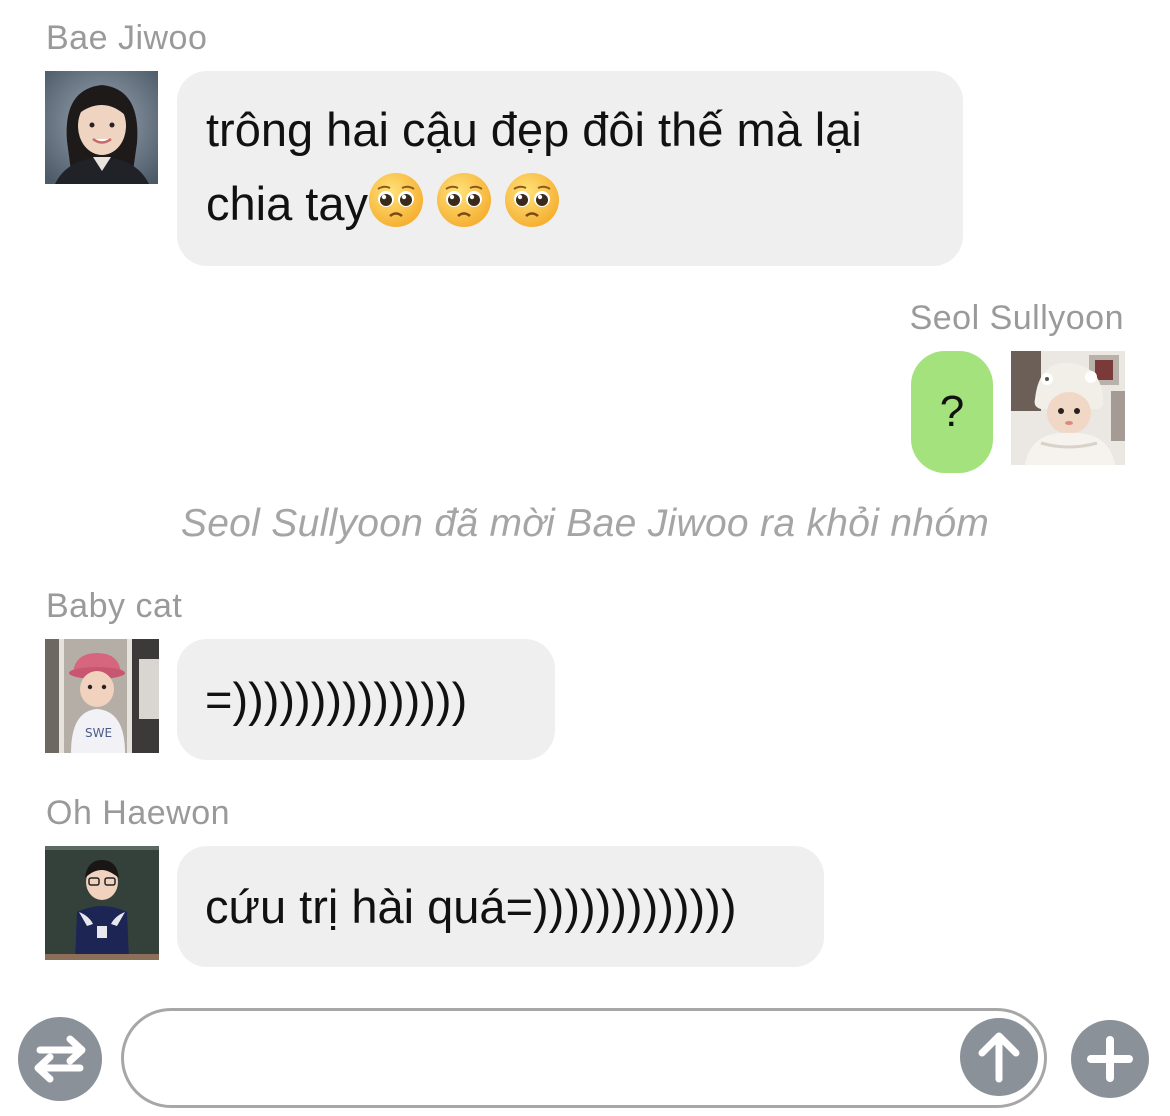  I want to click on avatar-bae-jiwoo, so click(101, 127).